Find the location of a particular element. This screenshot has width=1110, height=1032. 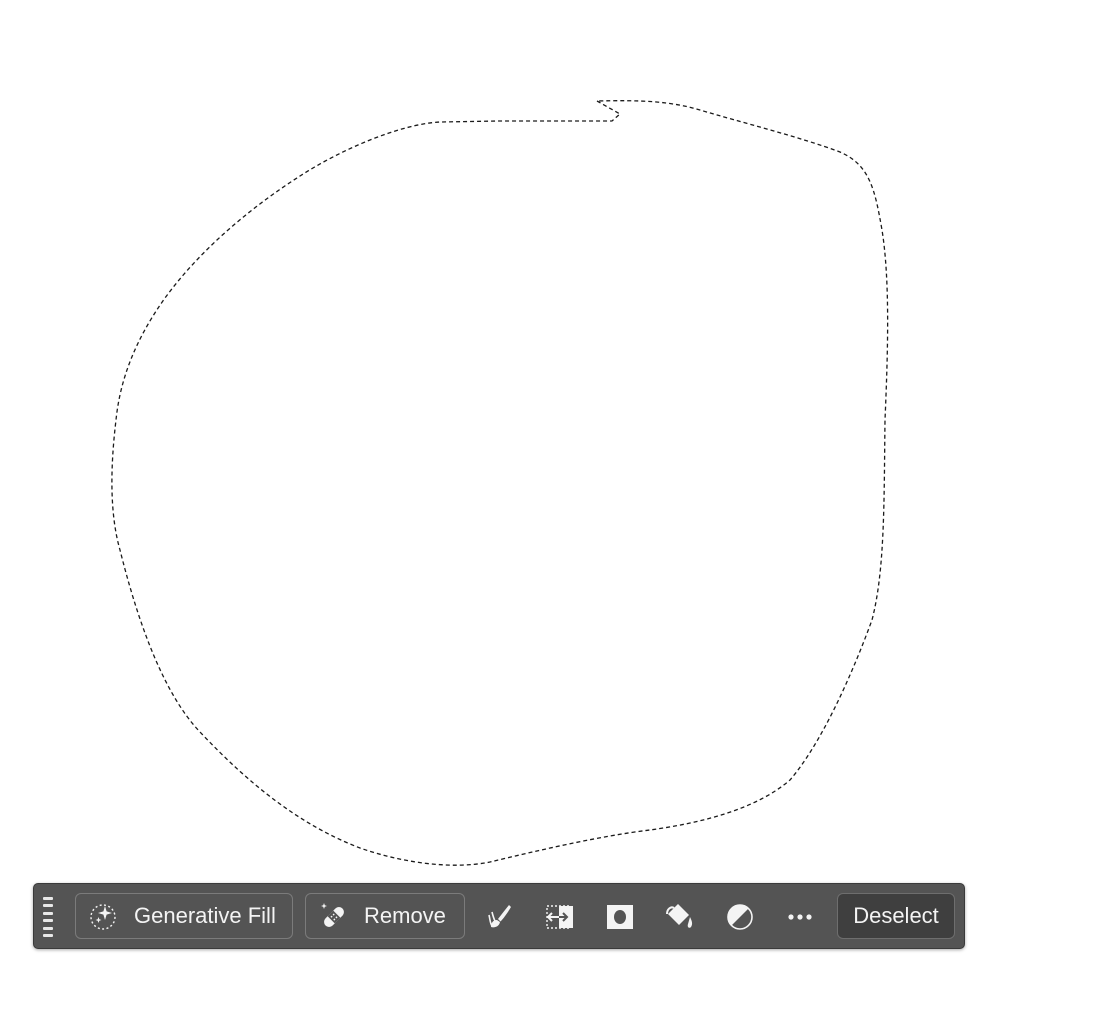

deselect-button: Deselect is located at coordinates (896, 916).